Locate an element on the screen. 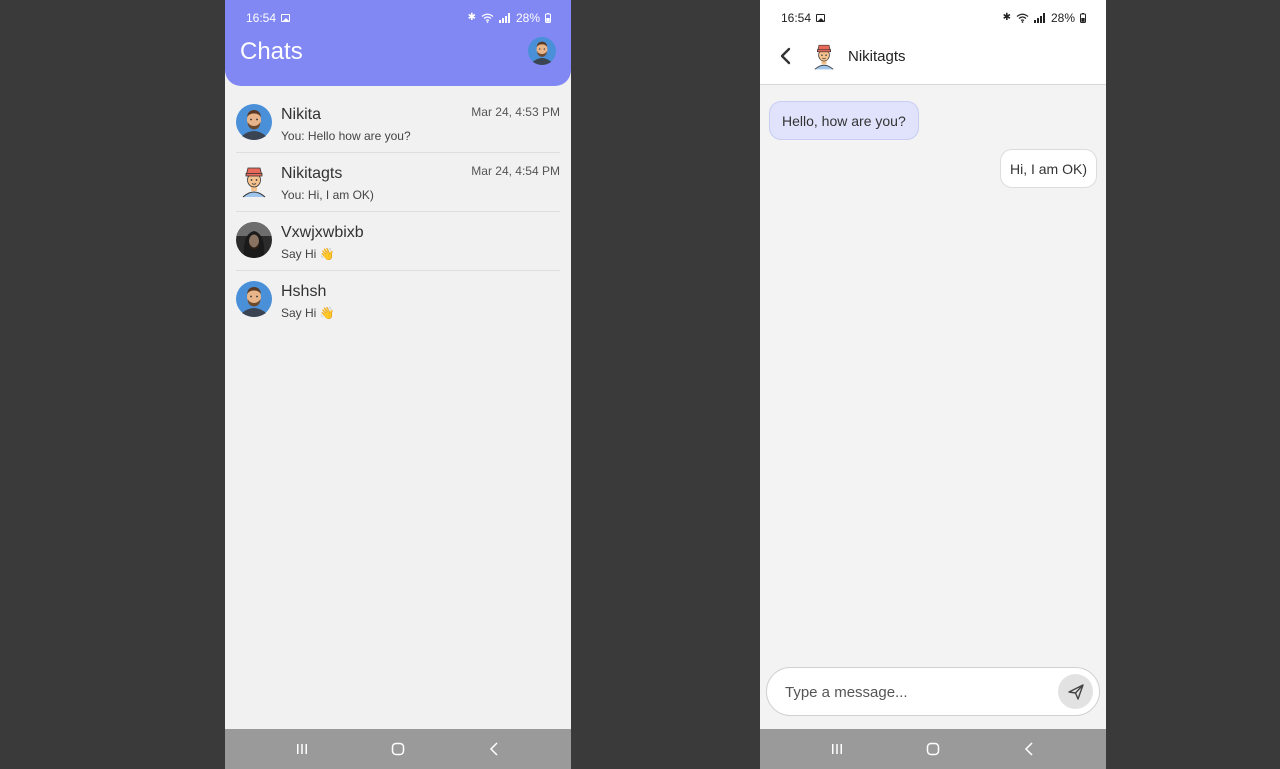 The width and height of the screenshot is (1280, 769). chat-list-item: Vxwjxwbixb Say Hi 👋 is located at coordinates (398, 241).